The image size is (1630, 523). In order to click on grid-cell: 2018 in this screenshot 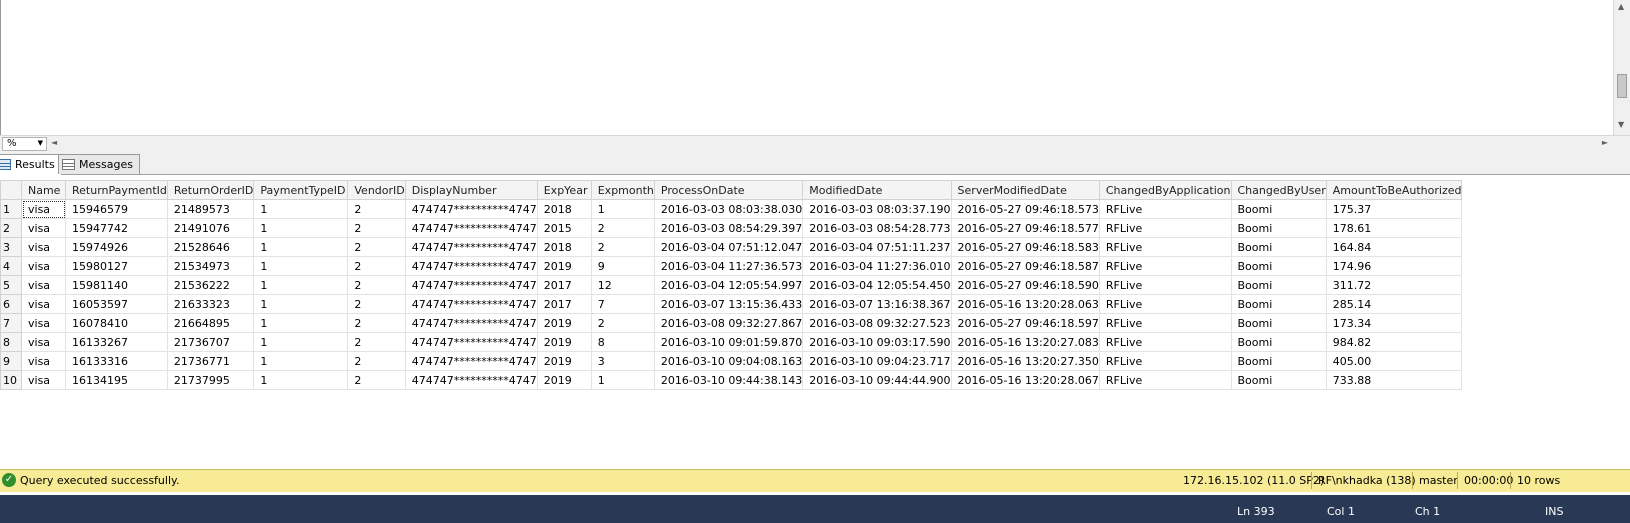, I will do `click(564, 247)`.